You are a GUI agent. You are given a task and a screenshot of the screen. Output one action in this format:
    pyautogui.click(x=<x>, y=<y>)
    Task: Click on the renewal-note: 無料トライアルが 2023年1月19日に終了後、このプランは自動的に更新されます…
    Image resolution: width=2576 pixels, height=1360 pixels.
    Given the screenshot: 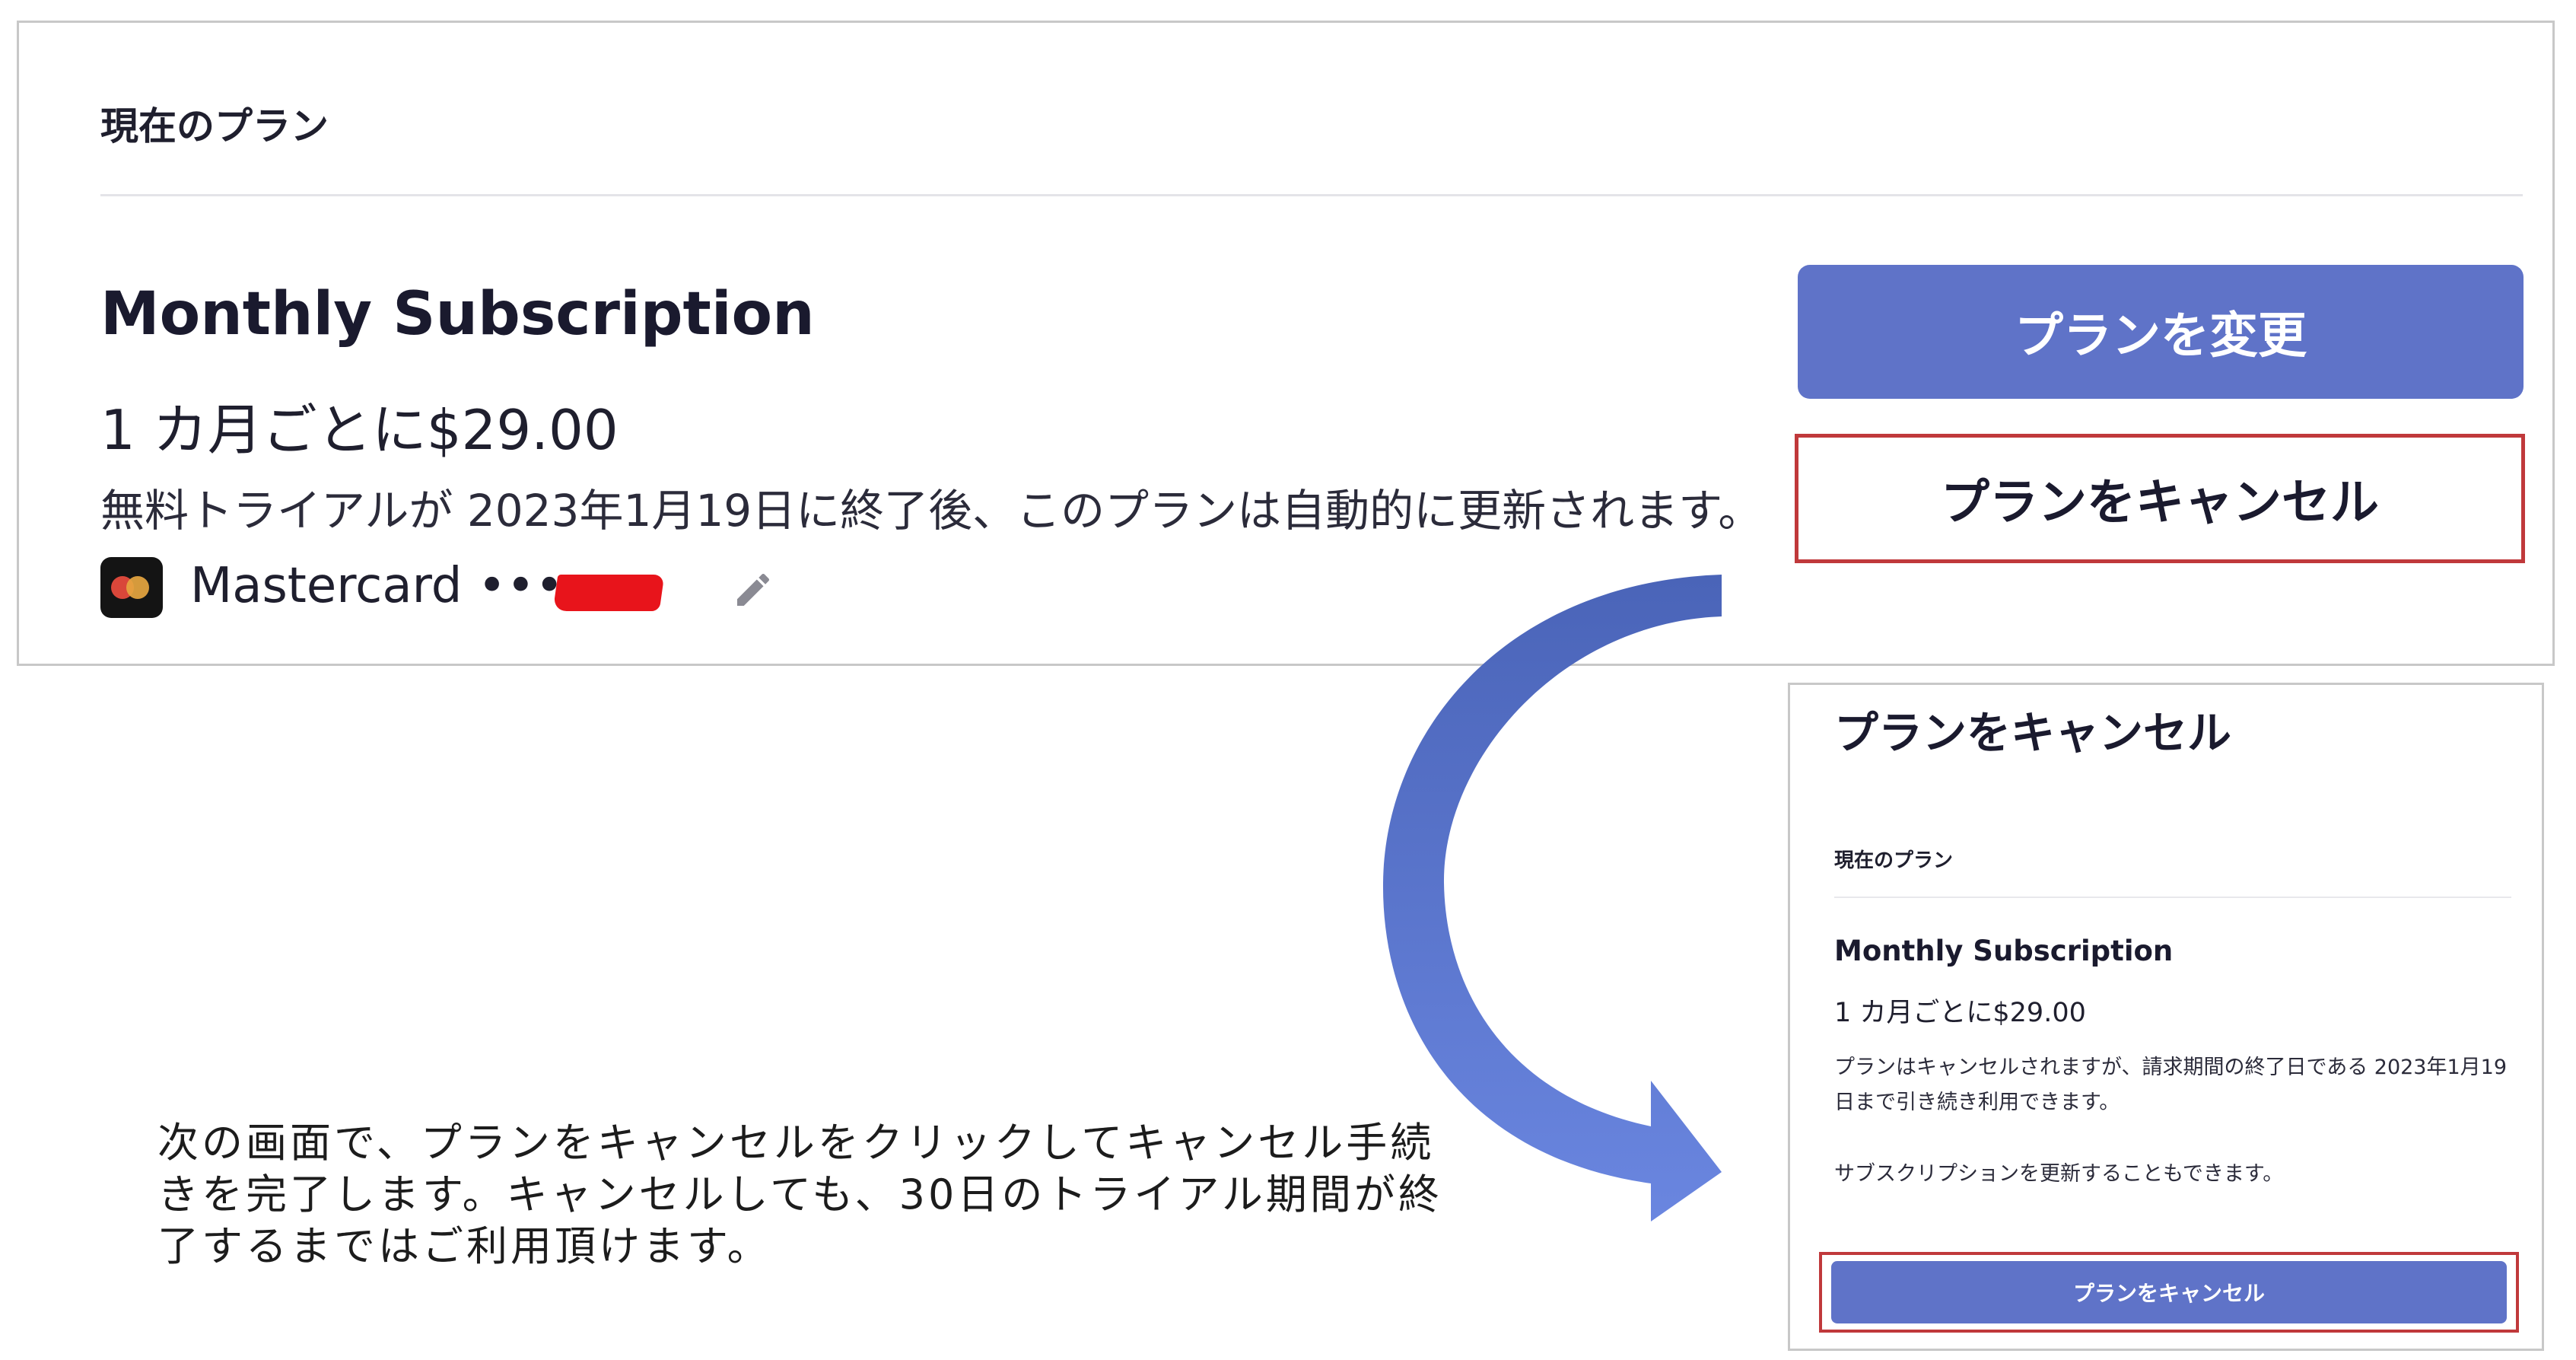 What is the action you would take?
    pyautogui.click(x=931, y=511)
    